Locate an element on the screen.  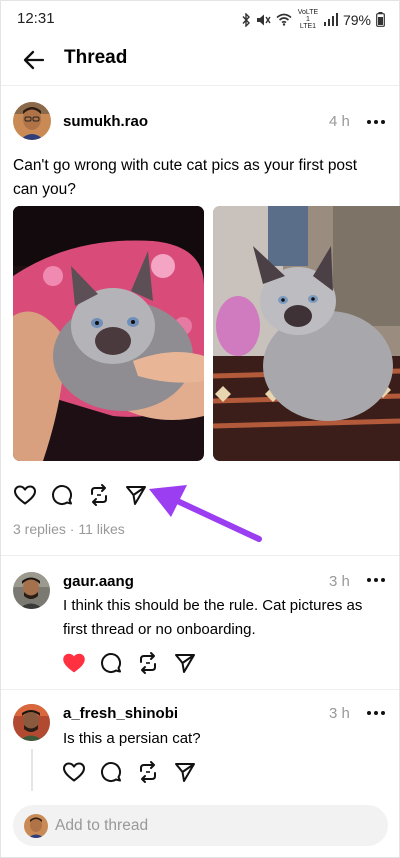
battery-level: 79% is located at coordinates (356, 19).